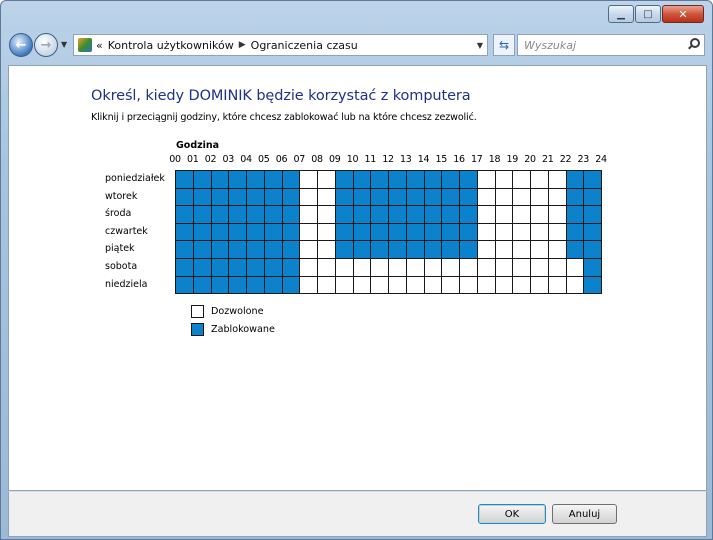 This screenshot has width=713, height=540. I want to click on history-dropdown-icon: ▼, so click(64, 44).